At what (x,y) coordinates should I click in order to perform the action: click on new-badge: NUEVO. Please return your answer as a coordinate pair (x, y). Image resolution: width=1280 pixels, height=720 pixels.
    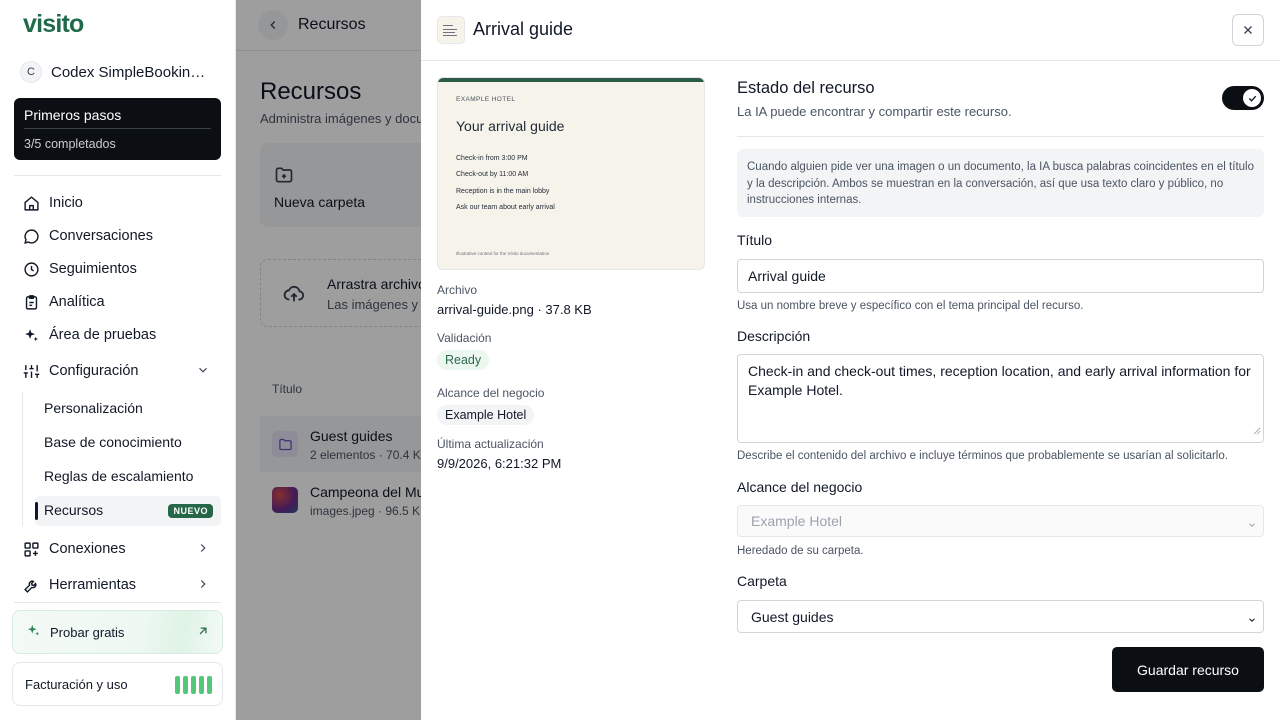
    Looking at the image, I should click on (190, 511).